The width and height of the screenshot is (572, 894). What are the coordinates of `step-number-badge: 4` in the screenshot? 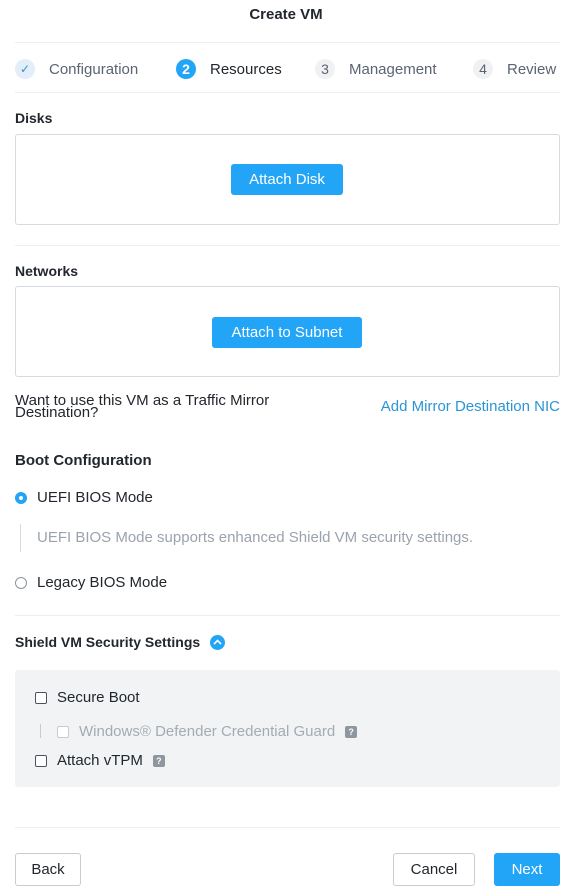 It's located at (483, 69).